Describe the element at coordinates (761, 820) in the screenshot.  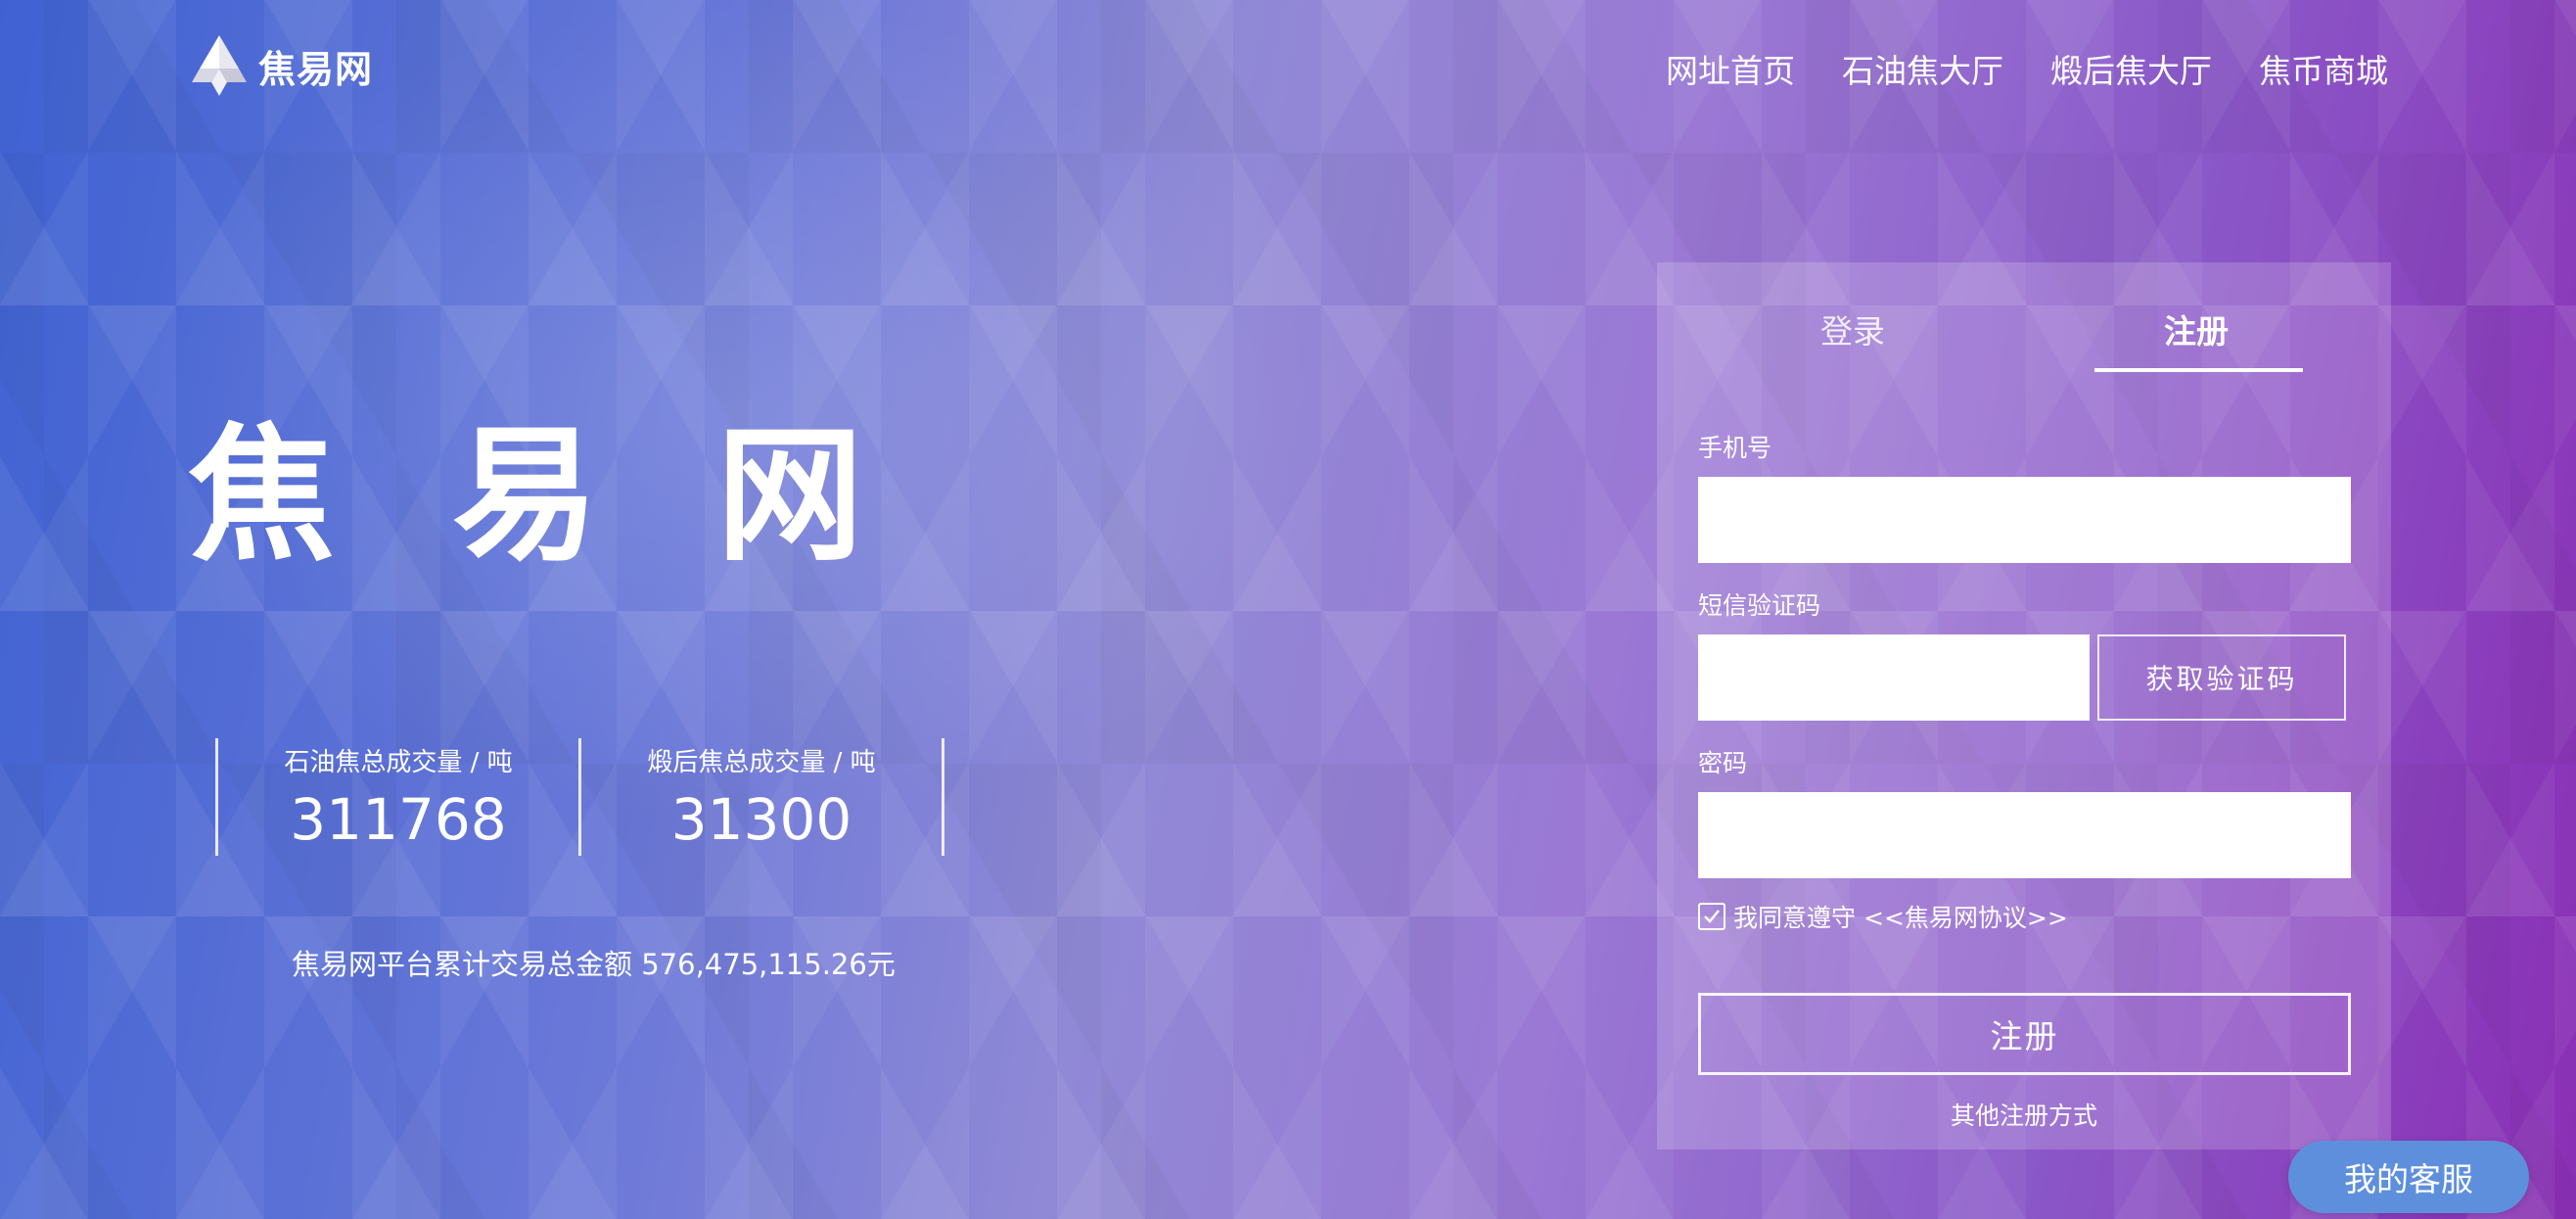
I see `stat-value: 31300` at that location.